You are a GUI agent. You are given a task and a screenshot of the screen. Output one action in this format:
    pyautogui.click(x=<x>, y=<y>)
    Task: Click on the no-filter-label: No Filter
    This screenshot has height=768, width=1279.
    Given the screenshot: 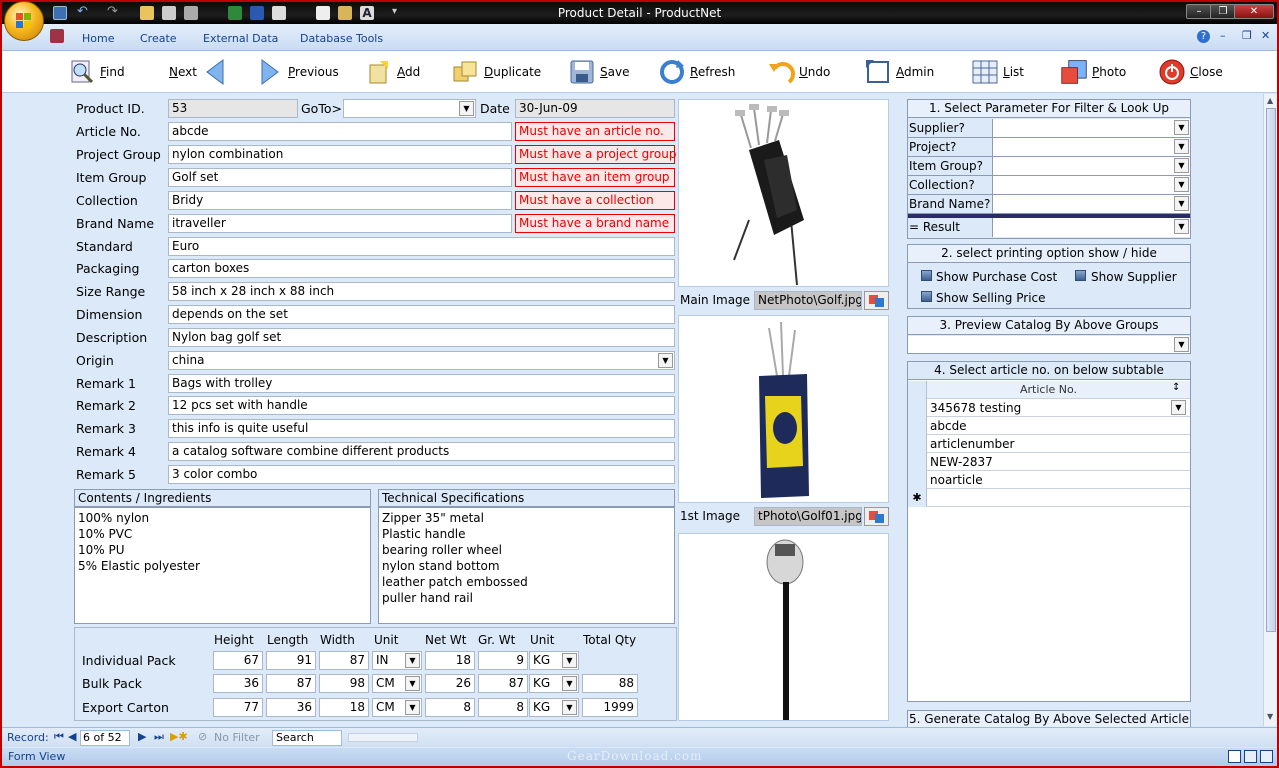 What is the action you would take?
    pyautogui.click(x=237, y=737)
    